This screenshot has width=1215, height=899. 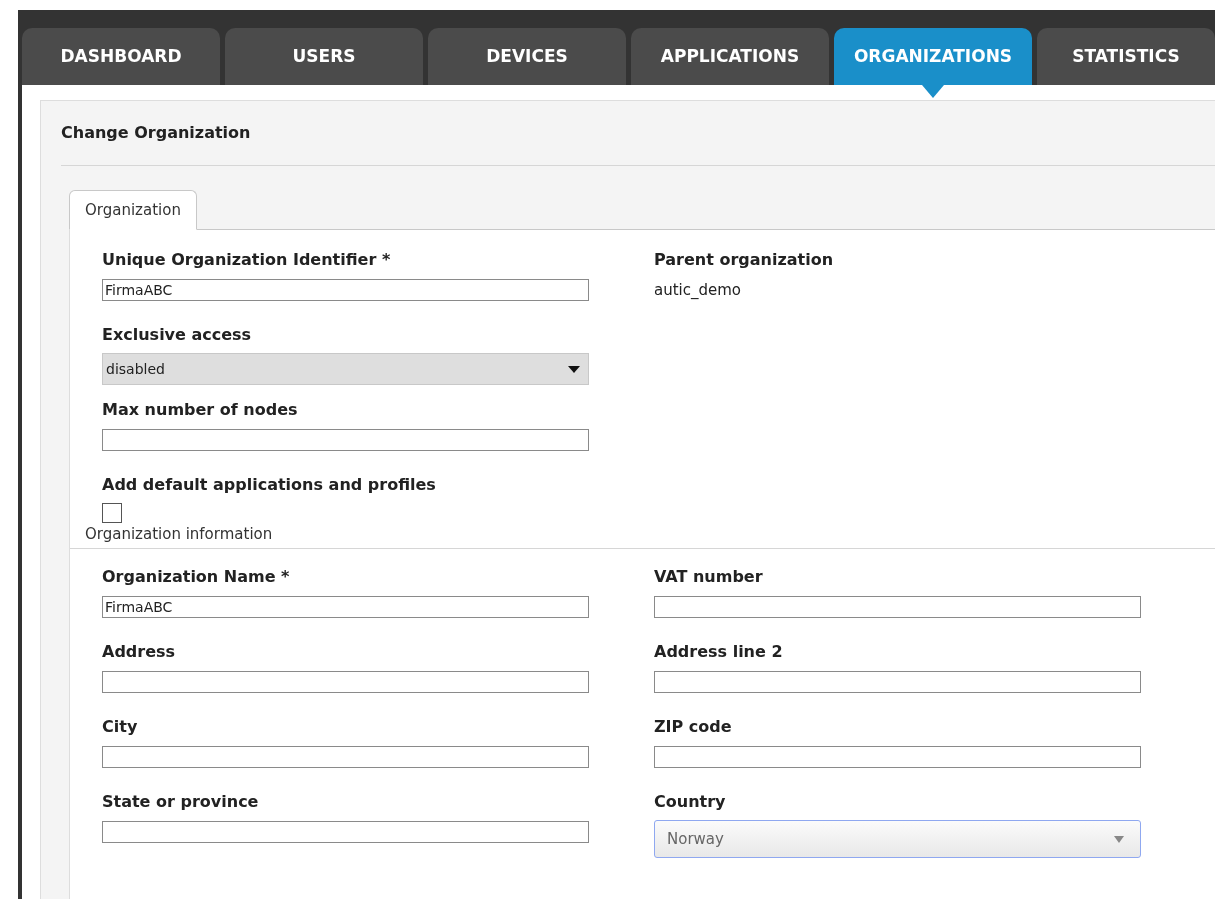 I want to click on field-label: Parent organization, so click(x=744, y=260).